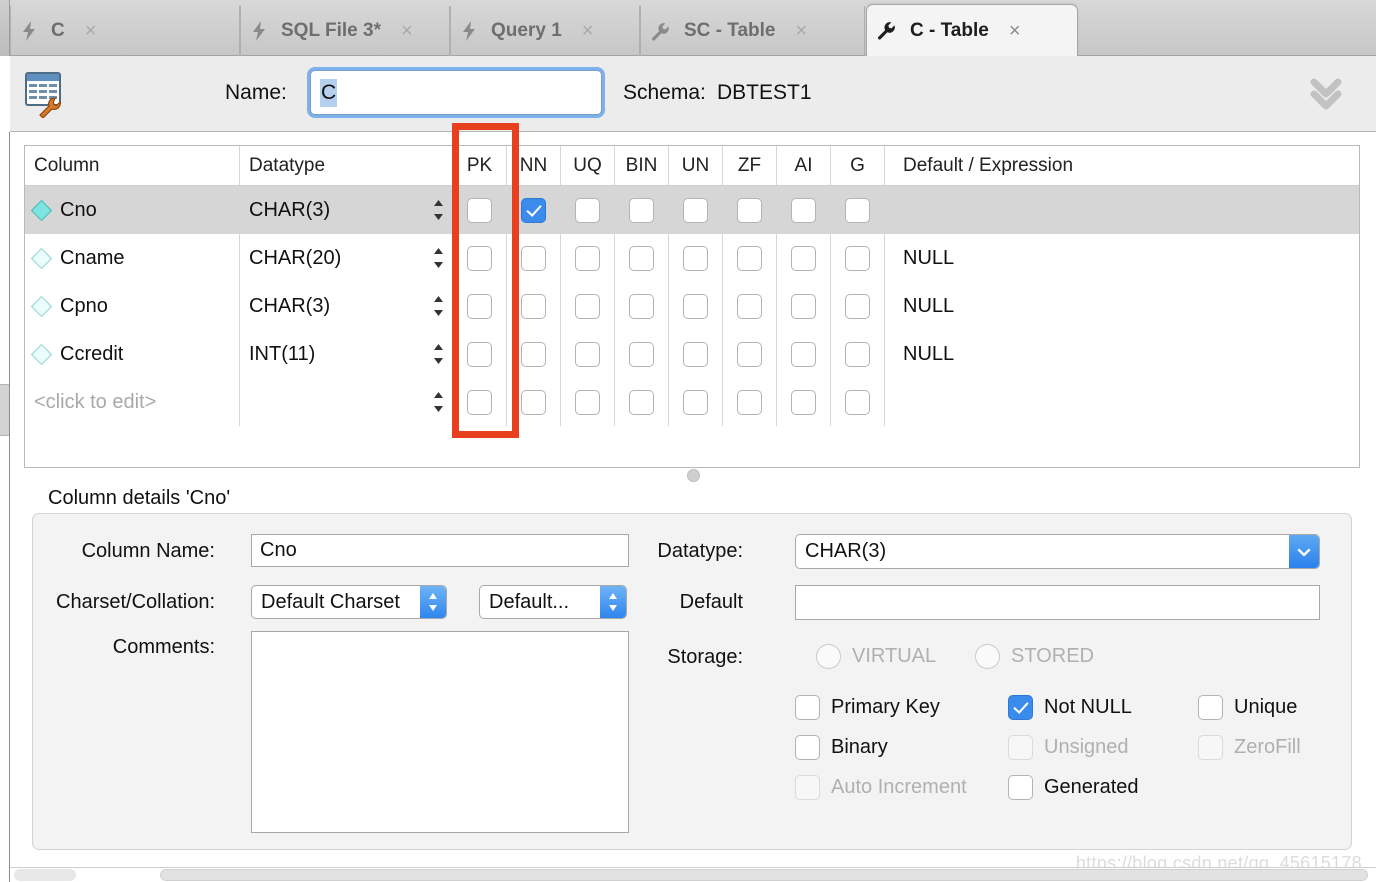  Describe the element at coordinates (876, 656) in the screenshot. I see `storage-option-virtual: VIRTUAL` at that location.